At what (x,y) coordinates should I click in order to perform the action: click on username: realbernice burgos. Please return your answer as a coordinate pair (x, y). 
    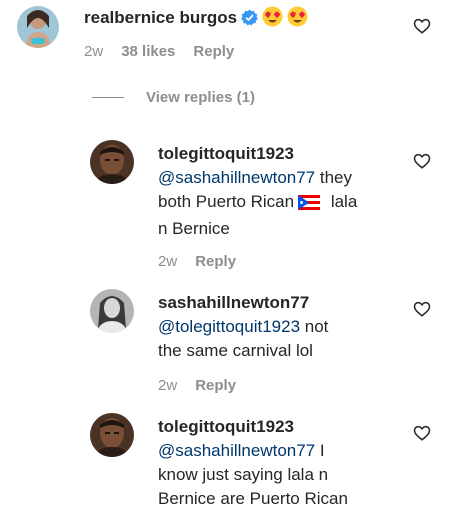
    Looking at the image, I should click on (160, 17).